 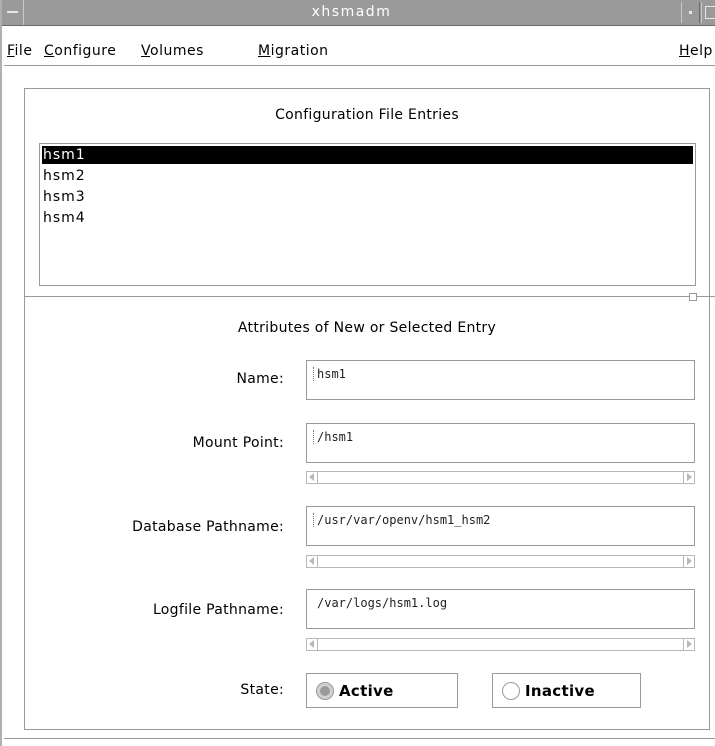 I want to click on maximize-icon, so click(x=710, y=12).